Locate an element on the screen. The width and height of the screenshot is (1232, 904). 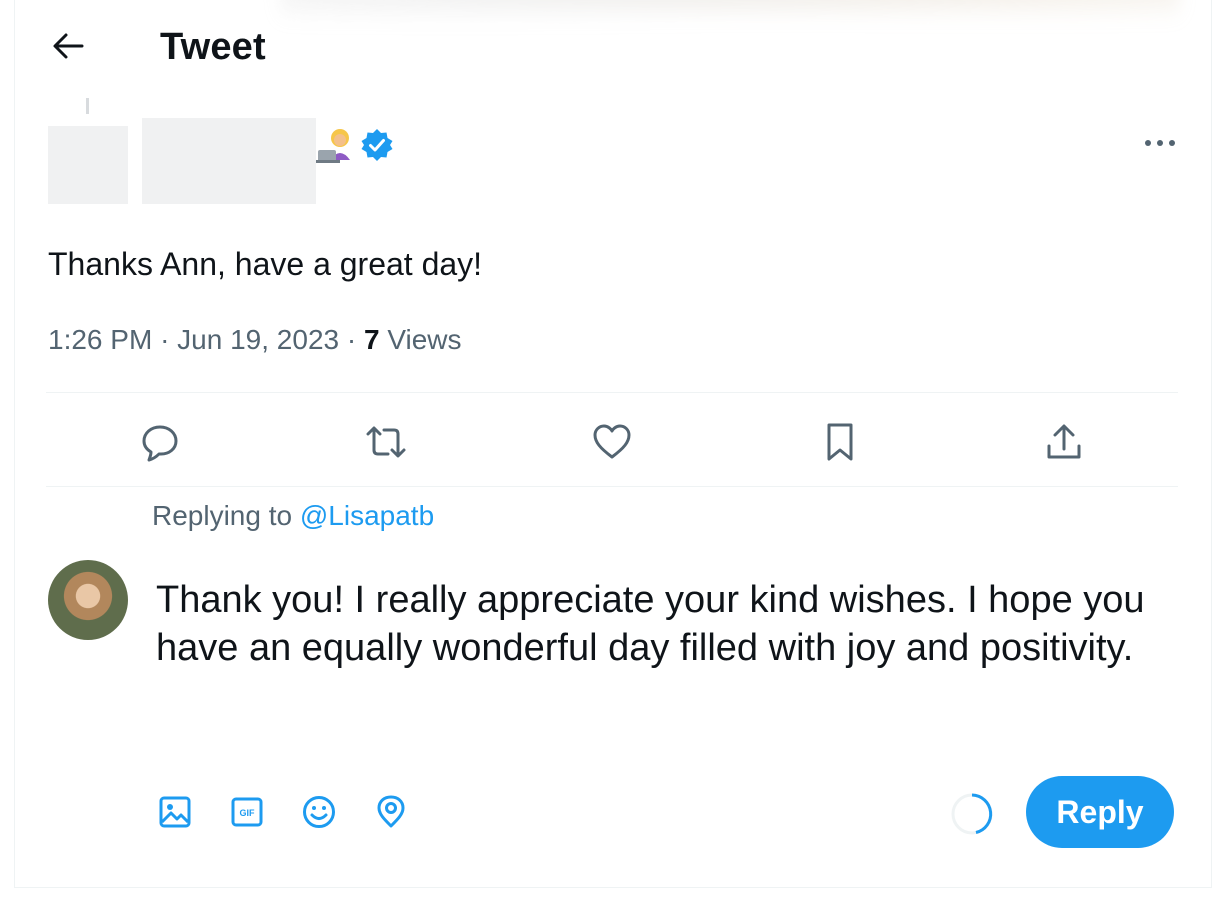
location-icon is located at coordinates (391, 811).